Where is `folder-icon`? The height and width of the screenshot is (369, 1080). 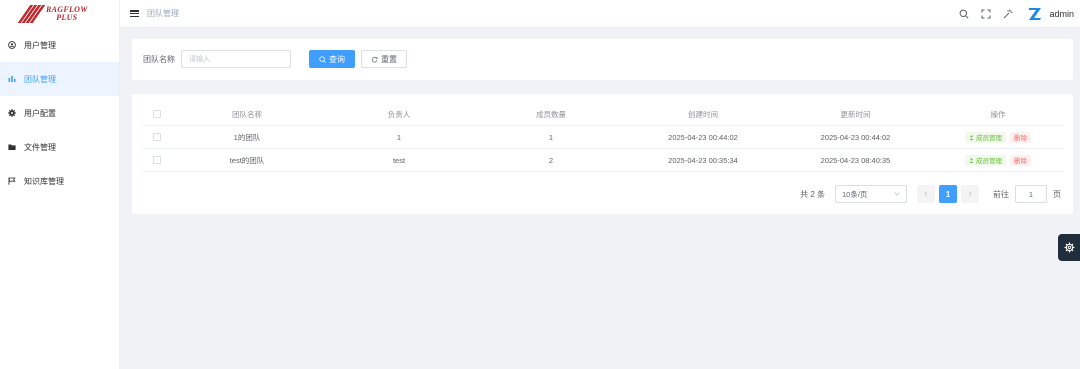
folder-icon is located at coordinates (12, 147).